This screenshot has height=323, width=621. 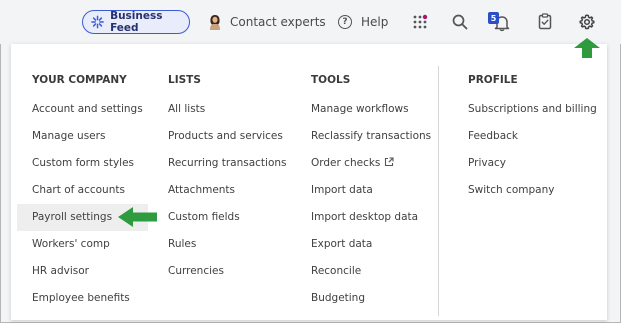 I want to click on menu-item-feedback: Feedback, so click(x=532, y=140).